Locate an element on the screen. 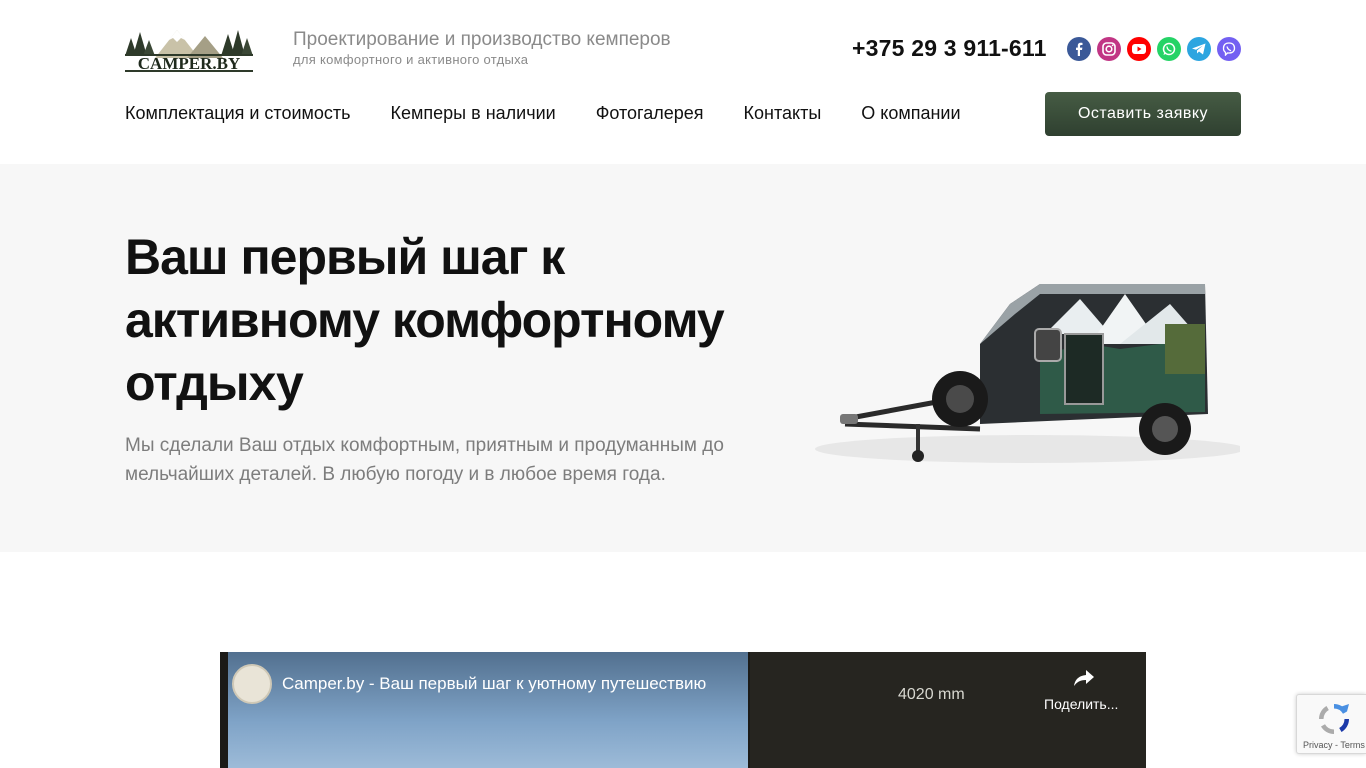  video-thumbnail-left is located at coordinates (488, 710).